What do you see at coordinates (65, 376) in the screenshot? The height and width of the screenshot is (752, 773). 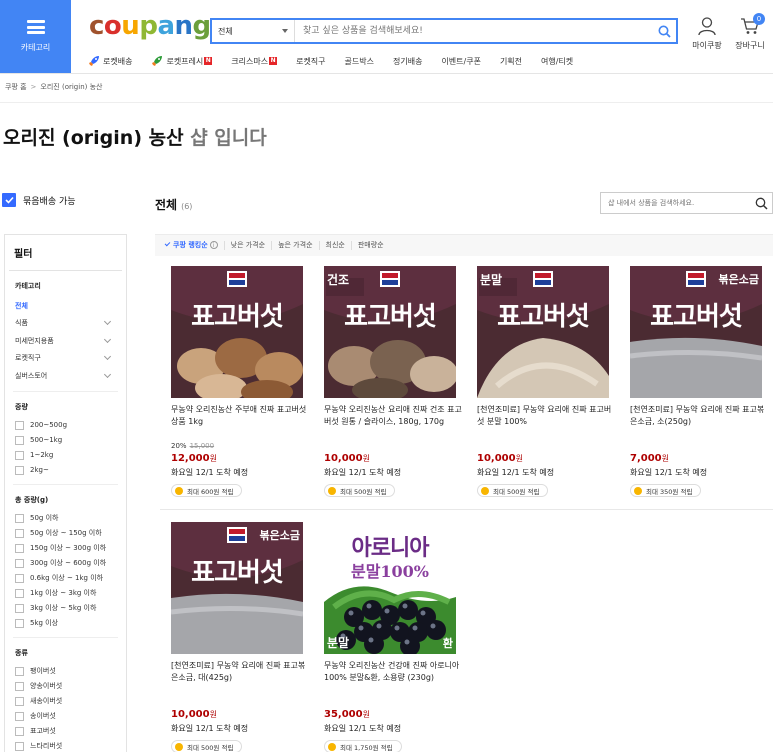 I see `filter-category-item: 실버스토어` at bounding box center [65, 376].